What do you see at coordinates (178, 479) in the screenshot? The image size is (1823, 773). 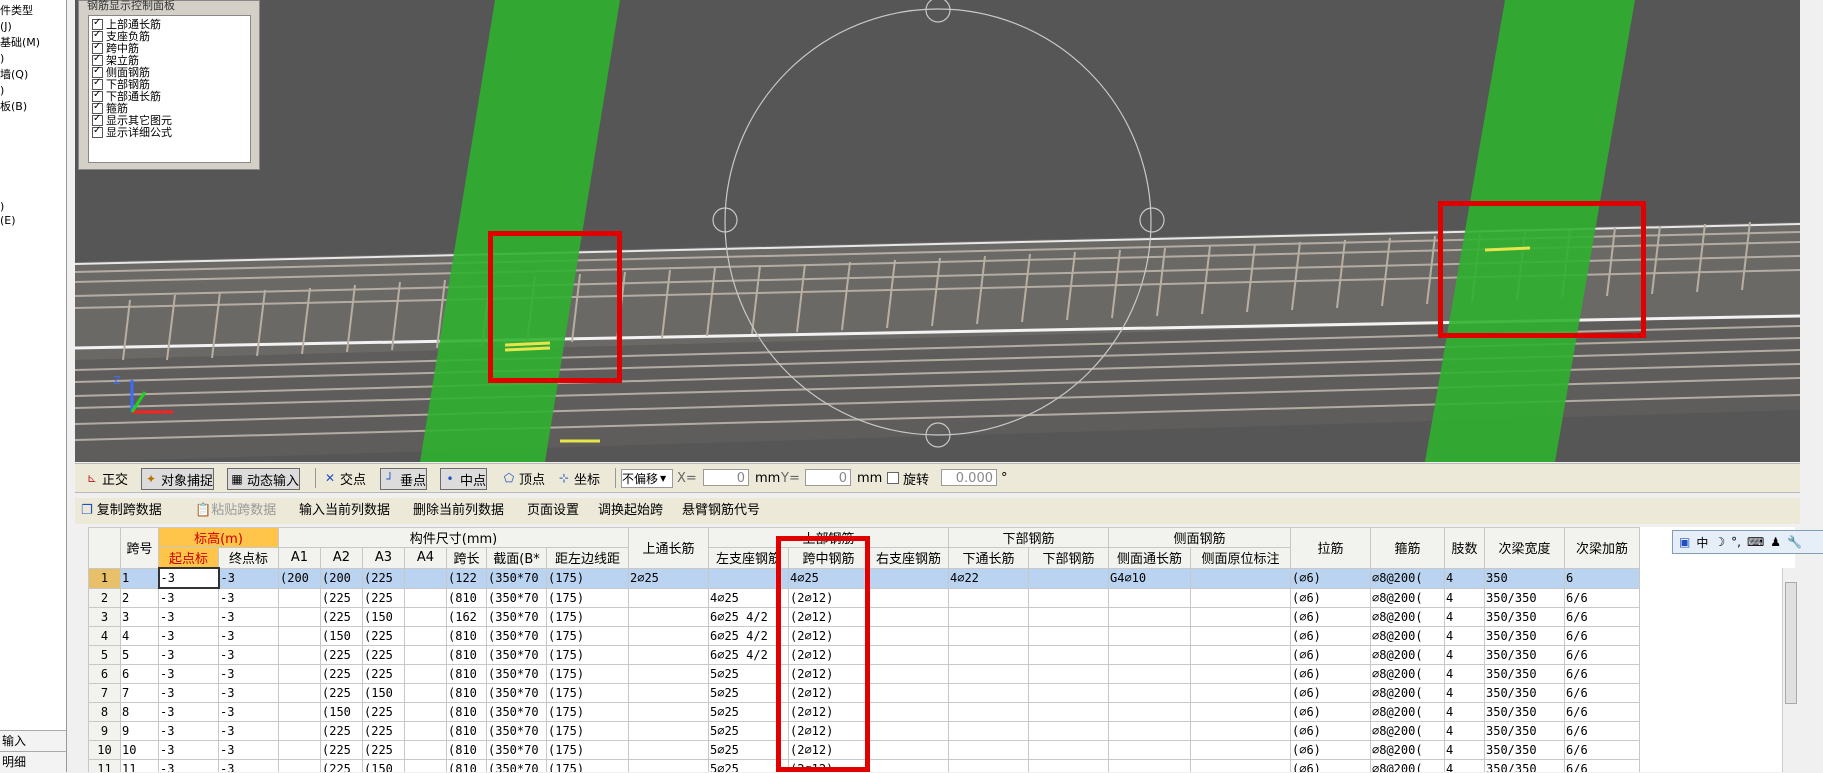 I see `object-snap-button: ✦ 对象捕捉` at bounding box center [178, 479].